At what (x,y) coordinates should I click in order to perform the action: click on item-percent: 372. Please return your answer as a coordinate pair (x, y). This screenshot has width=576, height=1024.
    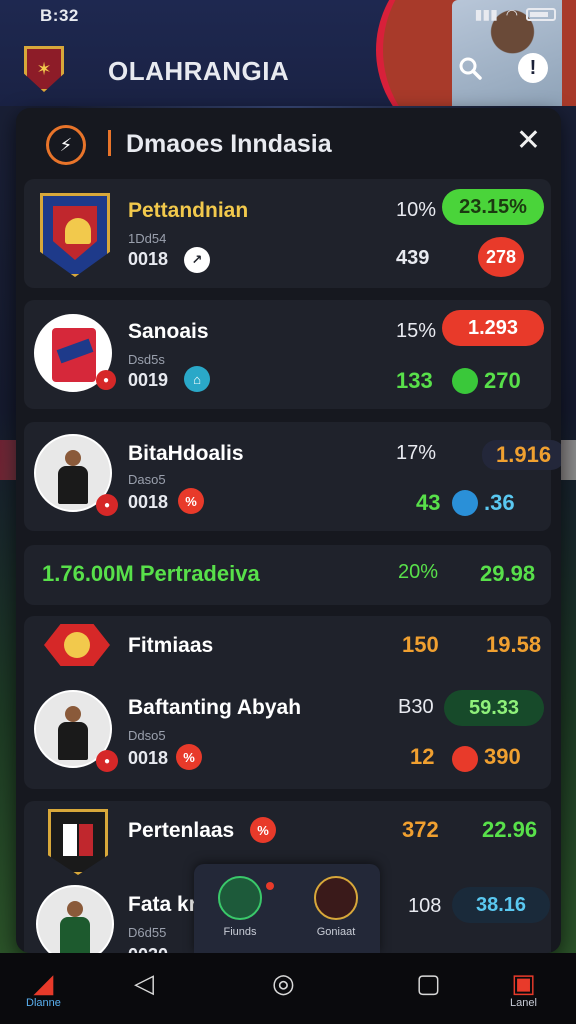
    Looking at the image, I should click on (420, 829).